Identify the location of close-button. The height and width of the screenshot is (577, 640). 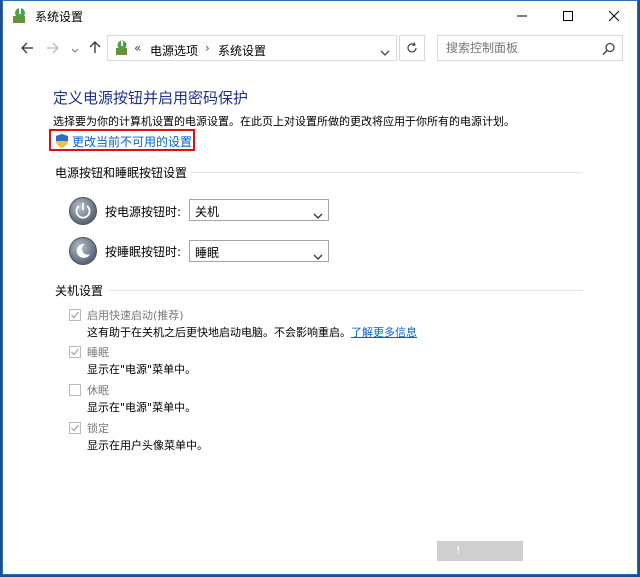
(614, 16).